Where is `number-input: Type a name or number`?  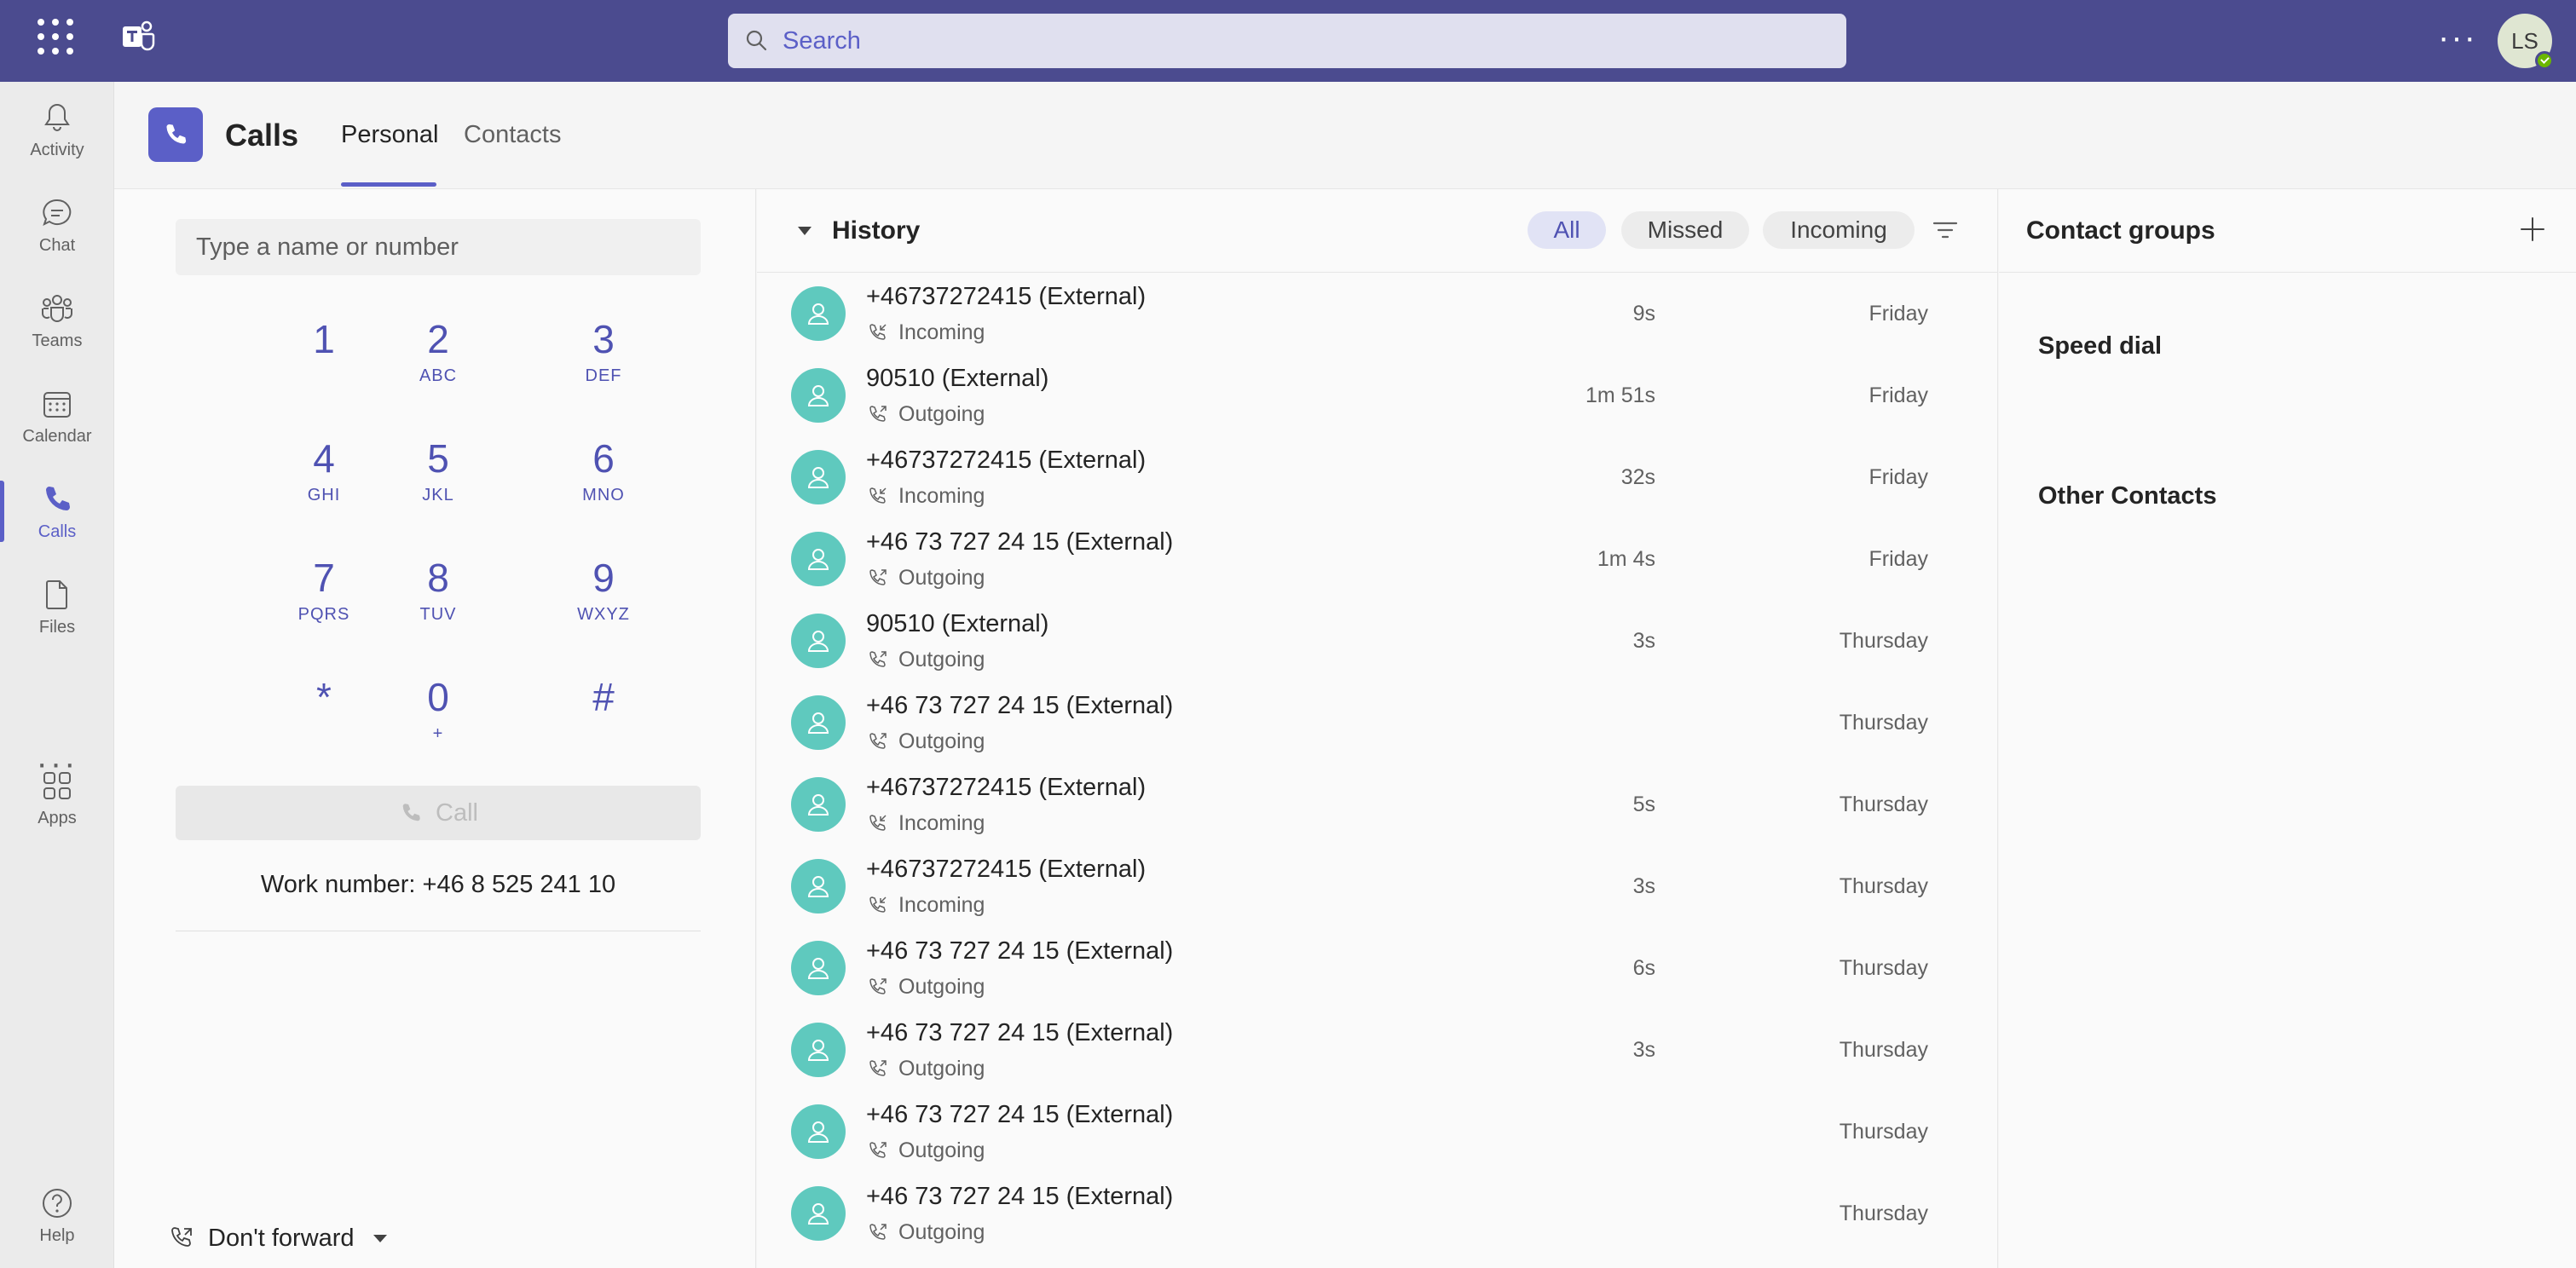 number-input: Type a name or number is located at coordinates (438, 247).